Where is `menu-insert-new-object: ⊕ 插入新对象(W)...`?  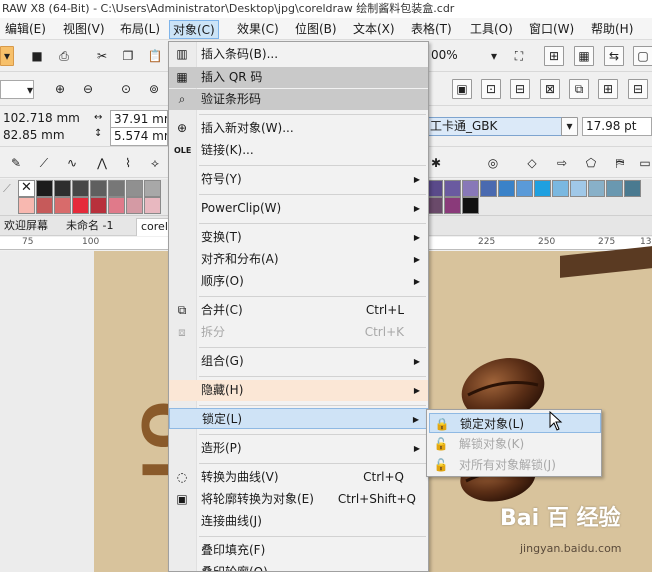 menu-insert-new-object: ⊕ 插入新对象(W)... is located at coordinates (298, 128).